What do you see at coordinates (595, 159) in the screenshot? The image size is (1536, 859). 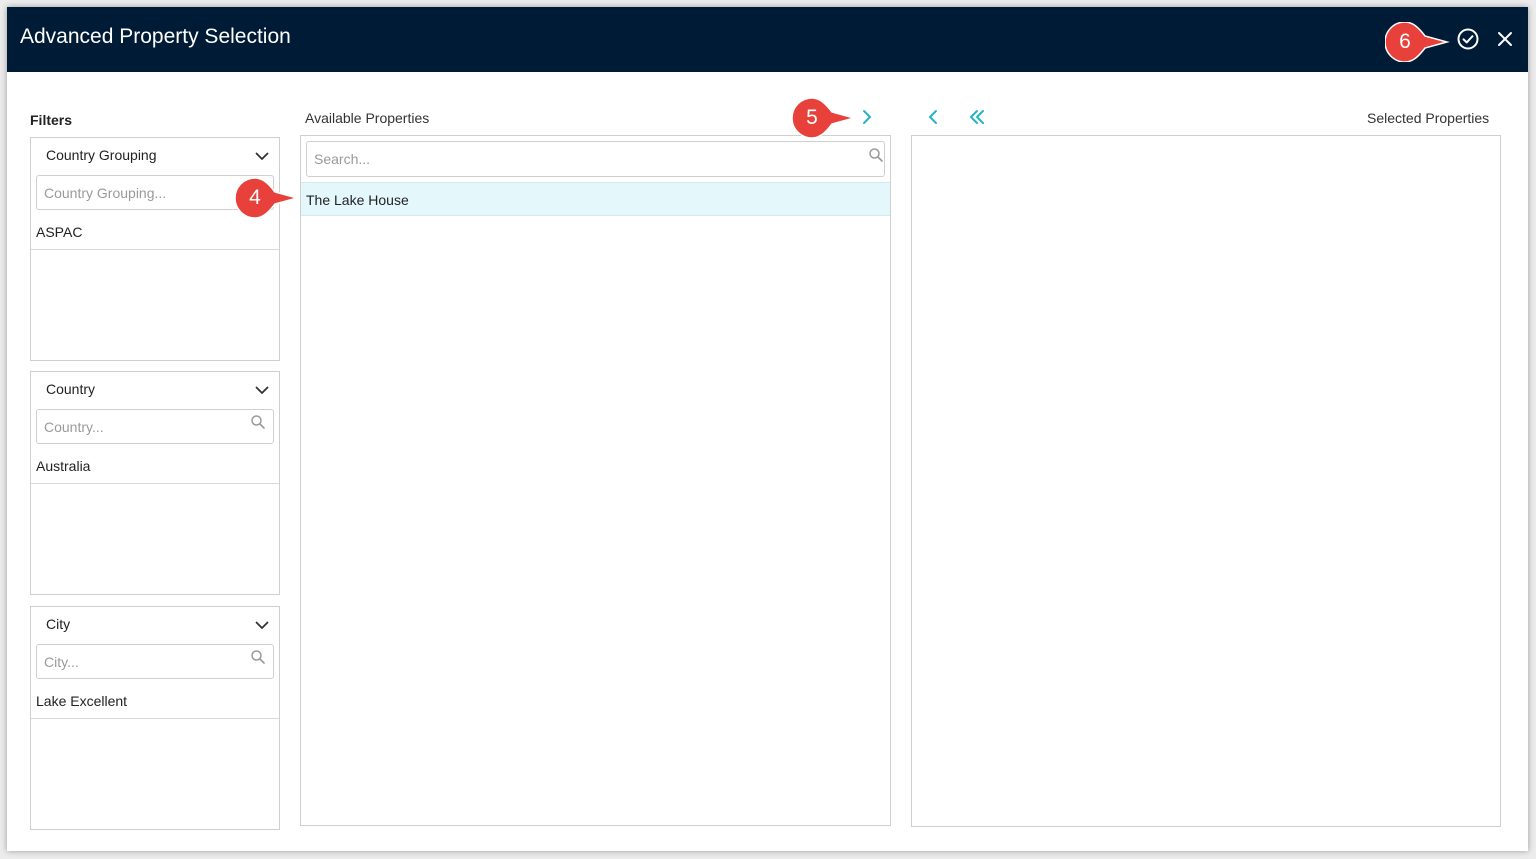 I see `available-search-input` at bounding box center [595, 159].